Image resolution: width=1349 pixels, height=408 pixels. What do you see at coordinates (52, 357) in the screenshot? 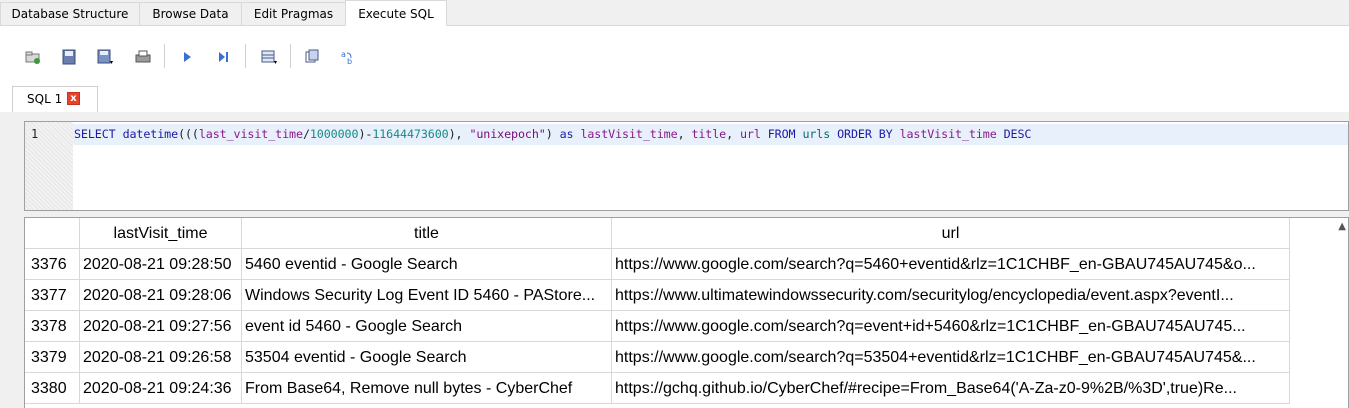
I see `row-number: 3379` at bounding box center [52, 357].